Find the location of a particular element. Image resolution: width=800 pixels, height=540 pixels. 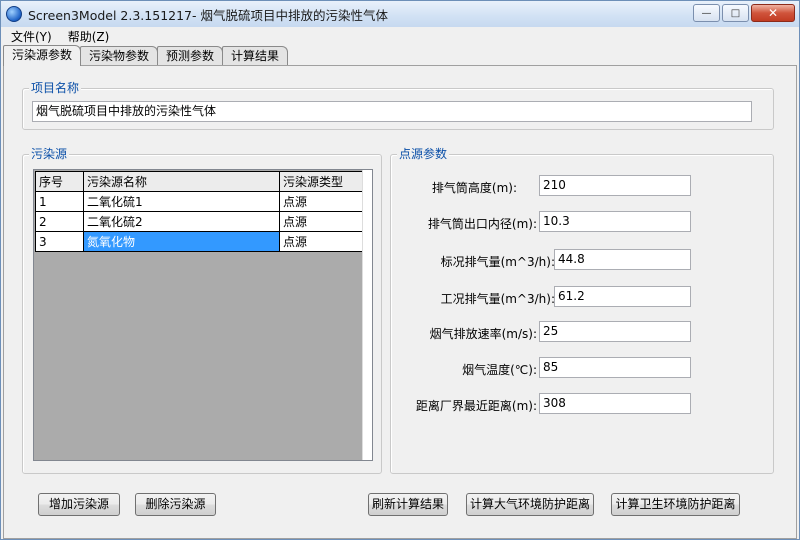

window-title: Screen3Model 2.3.151217- 烟气脱硫项目中排放的污染性气体 is located at coordinates (208, 15).